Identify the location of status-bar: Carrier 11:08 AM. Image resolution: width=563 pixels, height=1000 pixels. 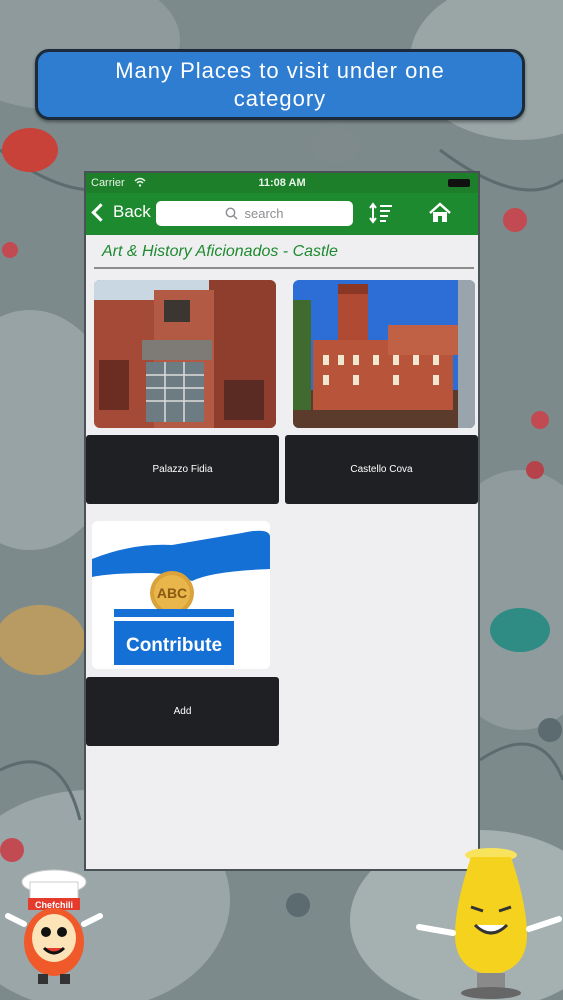
(282, 183).